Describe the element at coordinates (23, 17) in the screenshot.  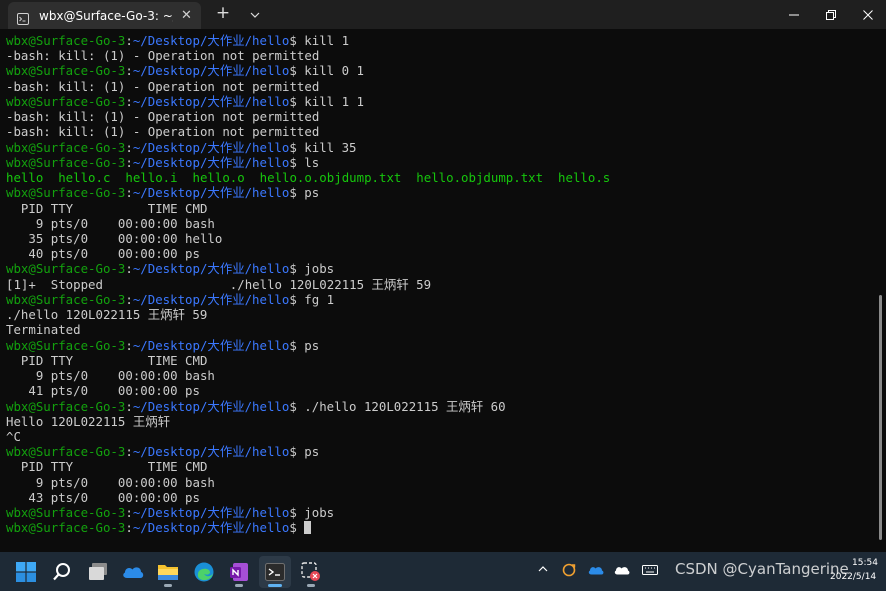
I see `terminal-tab-icon` at that location.